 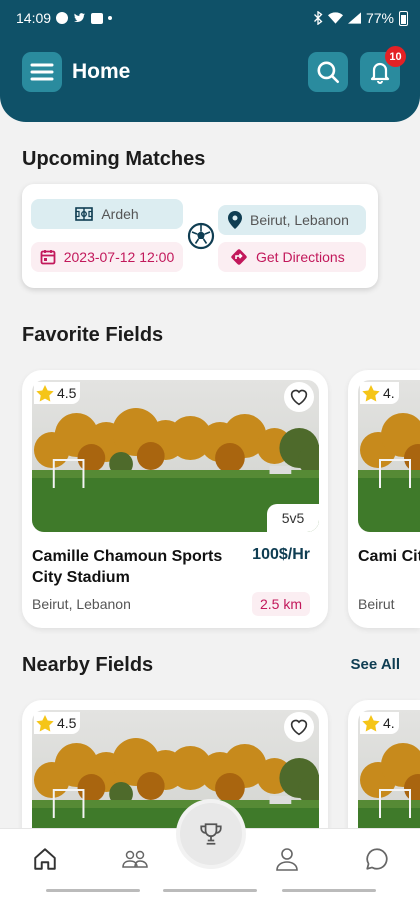 What do you see at coordinates (120, 214) in the screenshot?
I see `match-team: Ardeh` at bounding box center [120, 214].